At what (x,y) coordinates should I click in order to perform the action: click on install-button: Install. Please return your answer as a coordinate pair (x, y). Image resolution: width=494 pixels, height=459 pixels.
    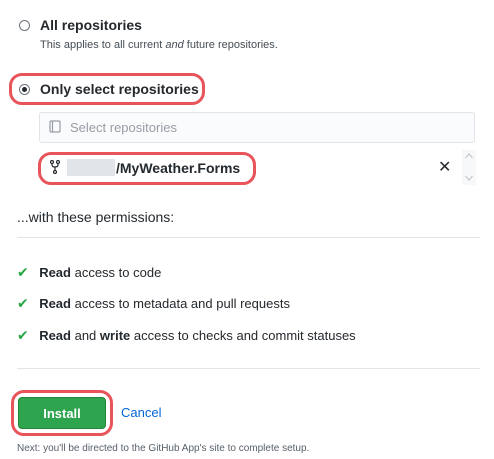
    Looking at the image, I should click on (62, 413).